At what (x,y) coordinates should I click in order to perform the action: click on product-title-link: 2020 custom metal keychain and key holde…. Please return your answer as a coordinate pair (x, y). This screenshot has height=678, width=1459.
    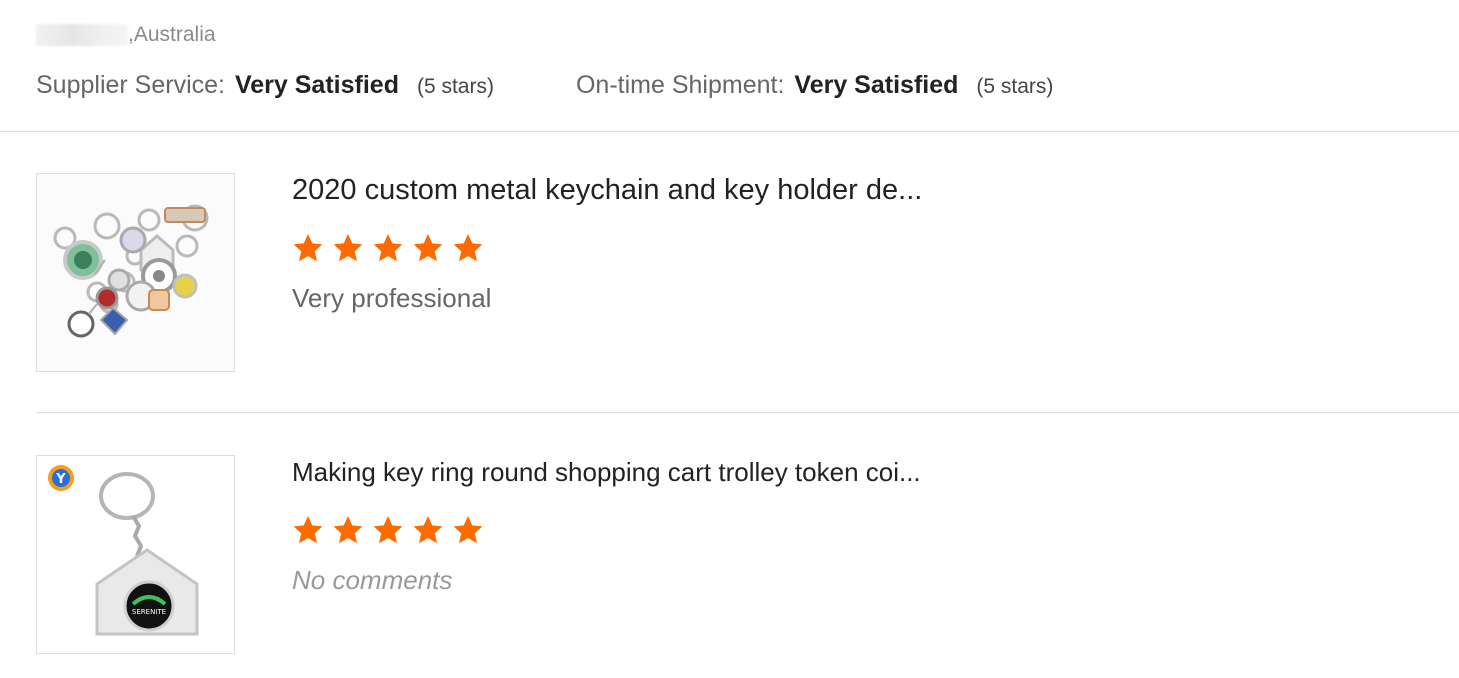
    Looking at the image, I should click on (864, 190).